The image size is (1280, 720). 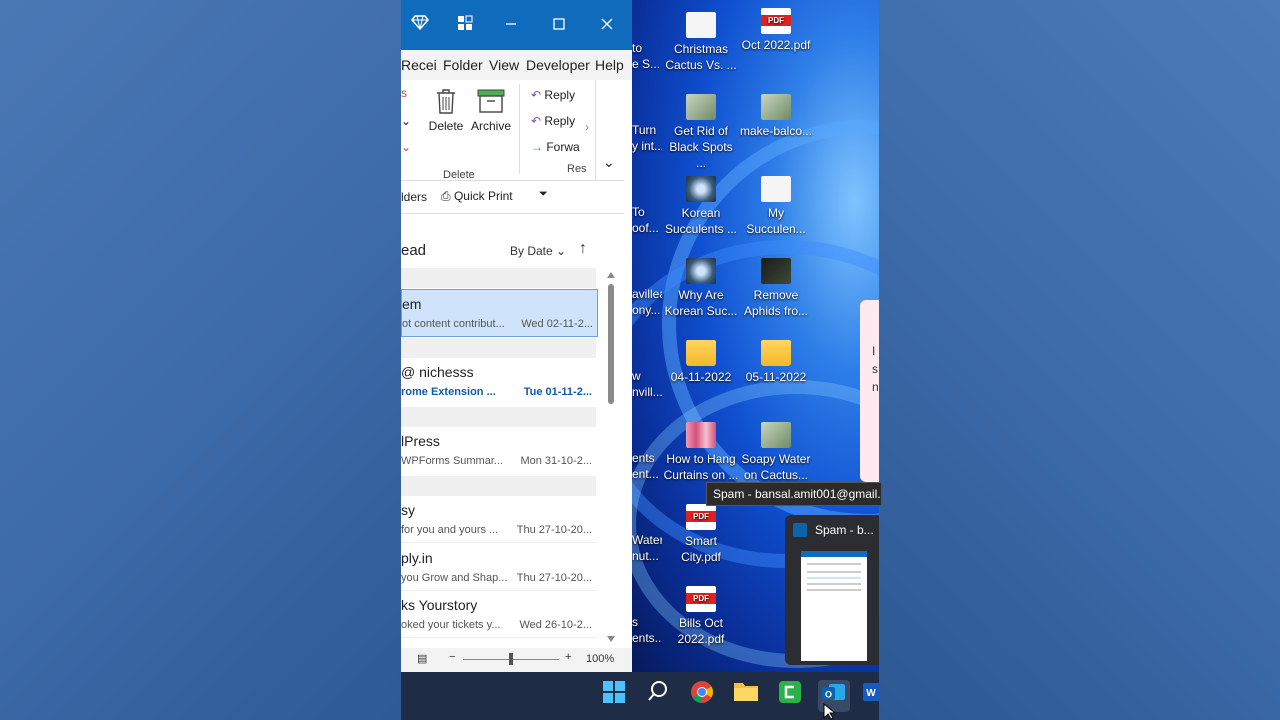 What do you see at coordinates (538, 251) in the screenshot?
I see `sort-by-date-dropdown: By Date ⌄` at bounding box center [538, 251].